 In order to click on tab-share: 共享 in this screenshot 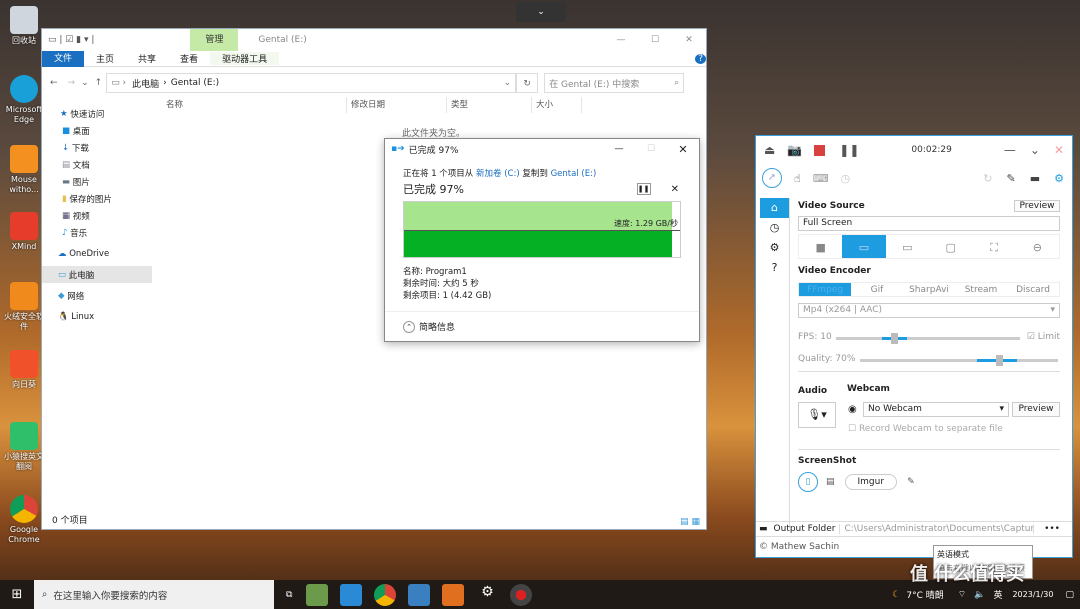, I will do `click(147, 58)`.